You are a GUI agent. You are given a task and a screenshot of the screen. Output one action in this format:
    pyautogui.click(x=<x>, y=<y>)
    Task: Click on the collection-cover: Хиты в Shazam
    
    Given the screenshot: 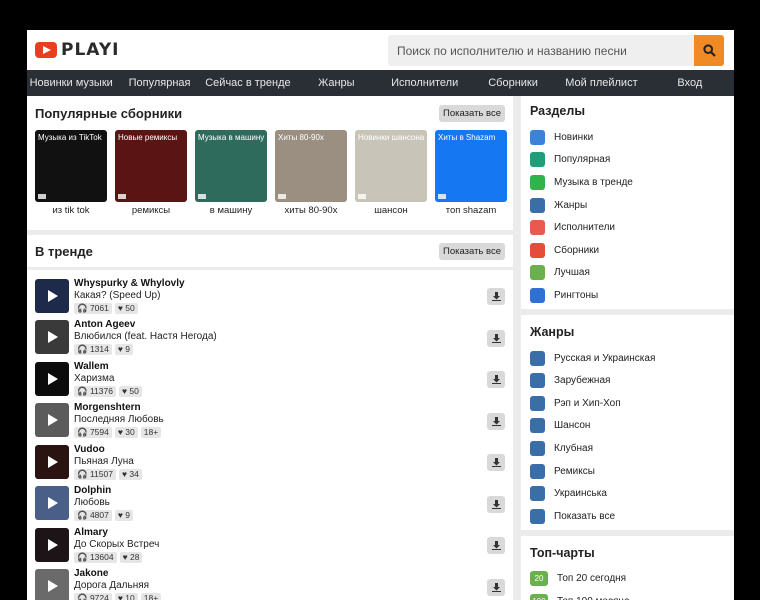 What is the action you would take?
    pyautogui.click(x=471, y=166)
    